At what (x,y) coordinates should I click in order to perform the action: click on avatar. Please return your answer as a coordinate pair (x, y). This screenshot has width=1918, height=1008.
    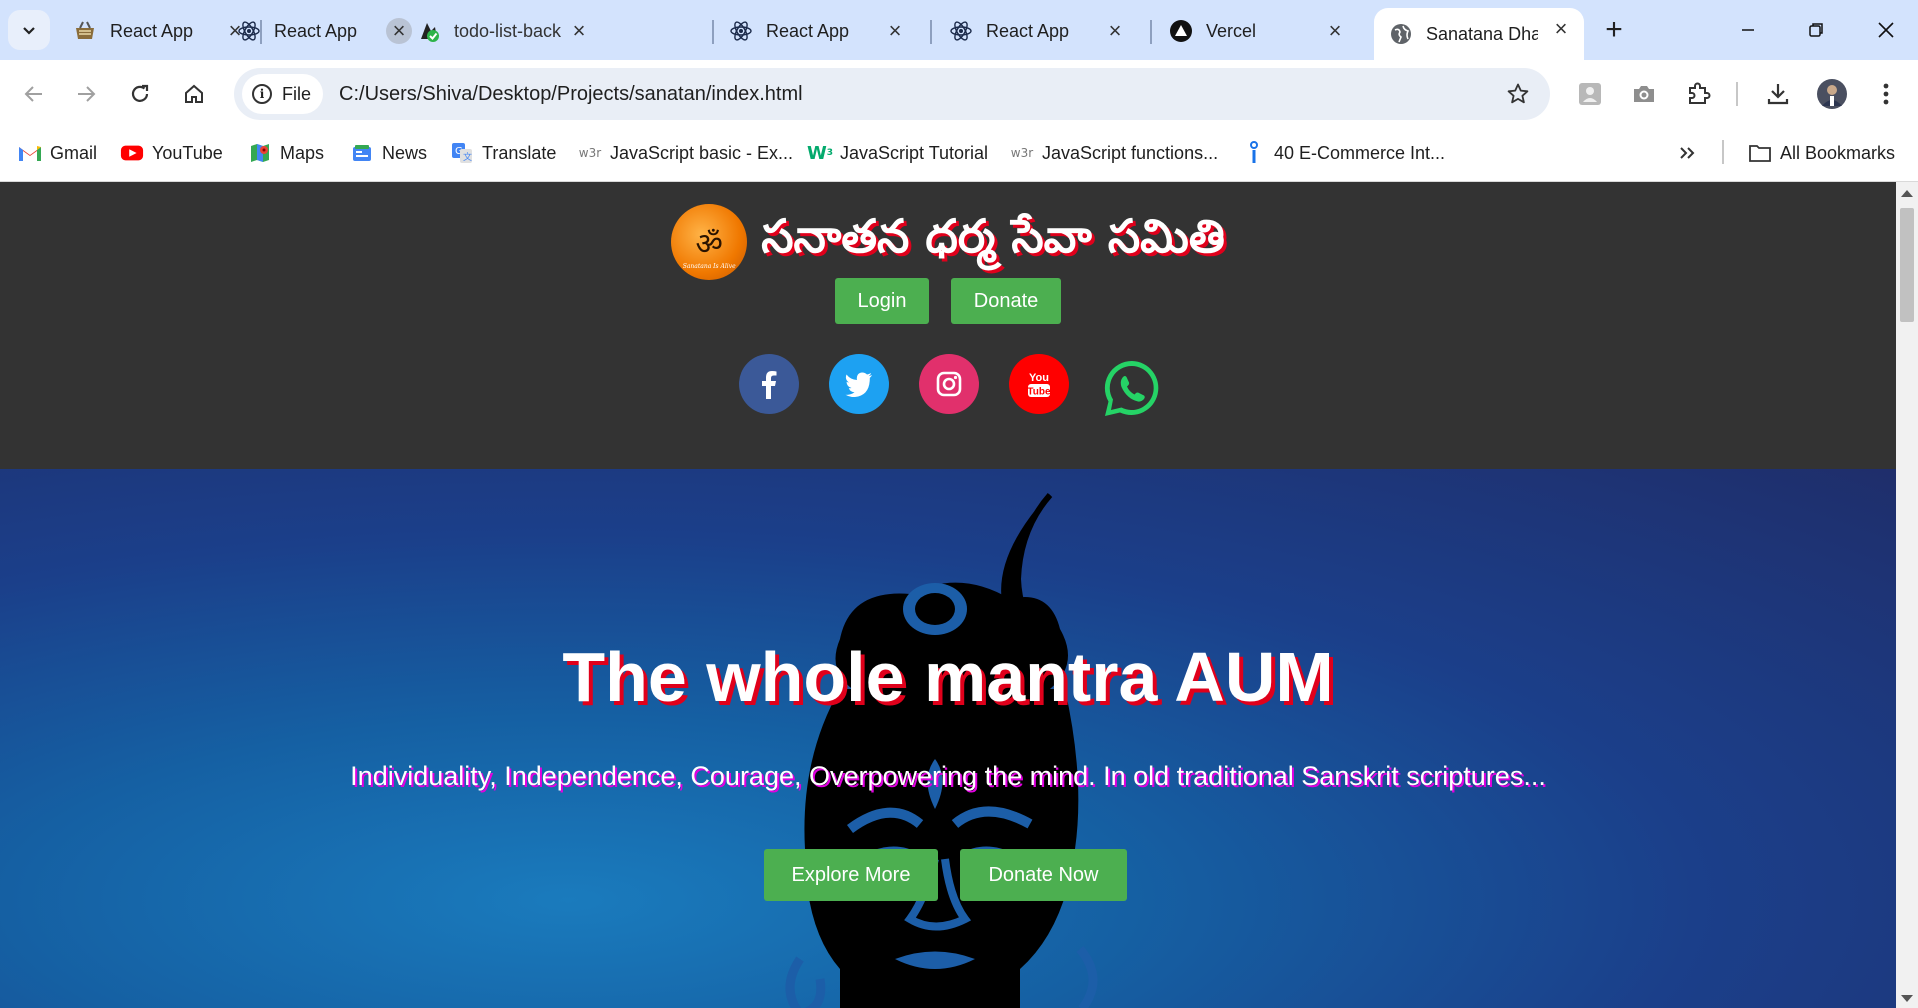
    Looking at the image, I should click on (1832, 94).